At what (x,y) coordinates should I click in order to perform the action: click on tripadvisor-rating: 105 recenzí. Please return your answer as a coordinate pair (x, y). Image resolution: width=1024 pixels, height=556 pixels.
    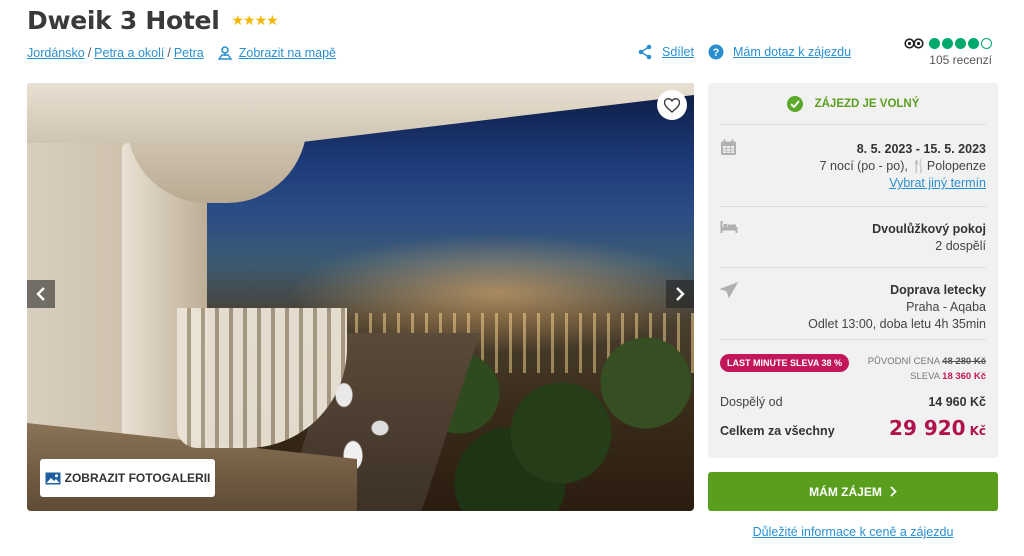
    Looking at the image, I should click on (948, 52).